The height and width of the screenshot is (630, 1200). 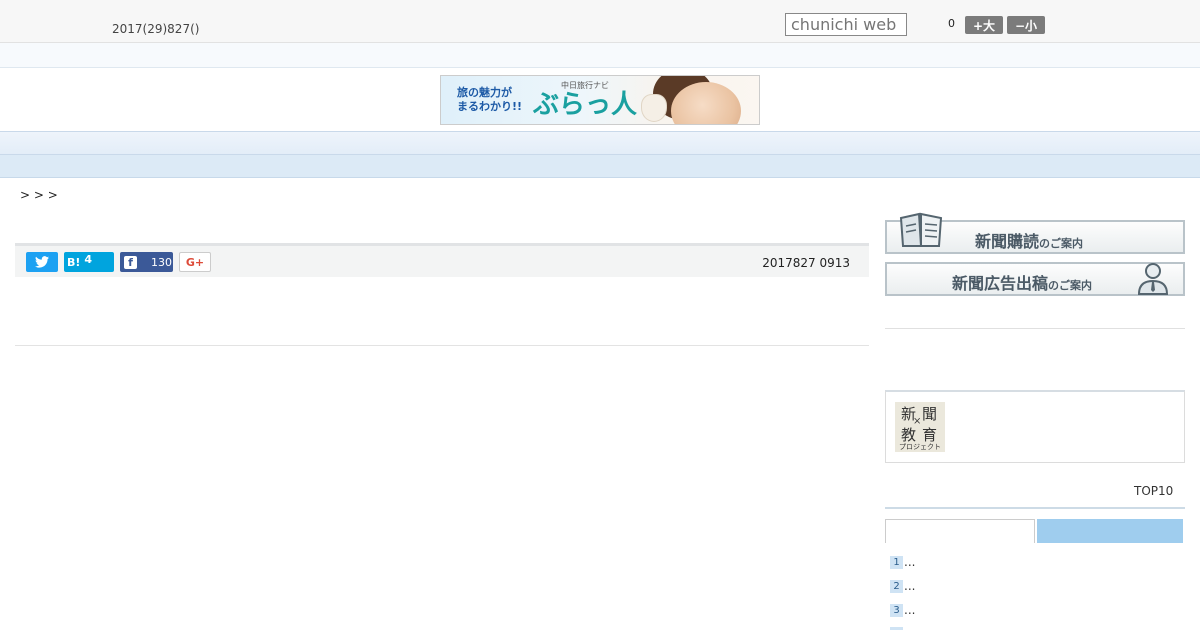 What do you see at coordinates (1153, 279) in the screenshot?
I see `businessman-icon` at bounding box center [1153, 279].